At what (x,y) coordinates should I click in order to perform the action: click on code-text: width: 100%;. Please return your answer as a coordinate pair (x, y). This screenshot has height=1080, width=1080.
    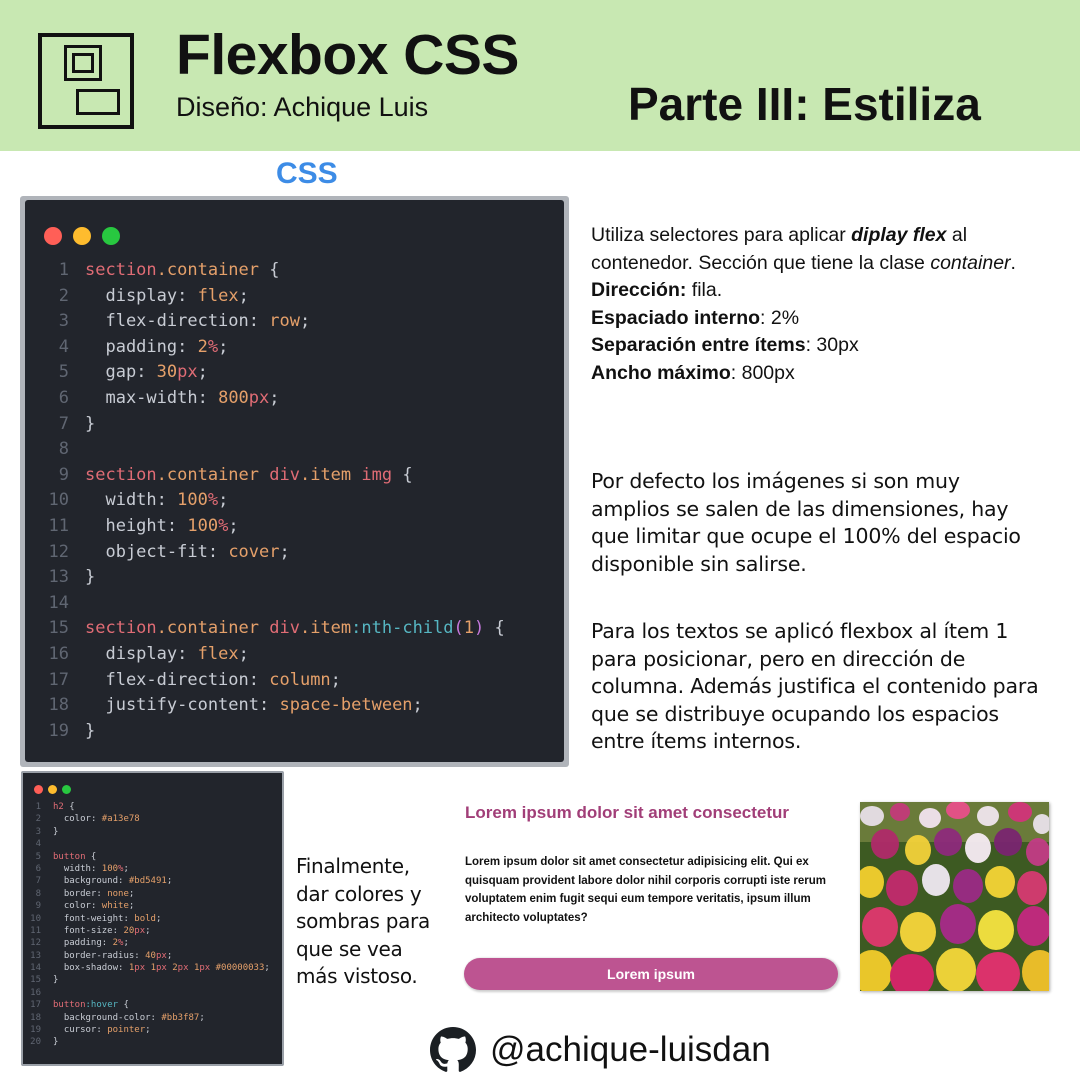
    Looking at the image, I should click on (156, 501).